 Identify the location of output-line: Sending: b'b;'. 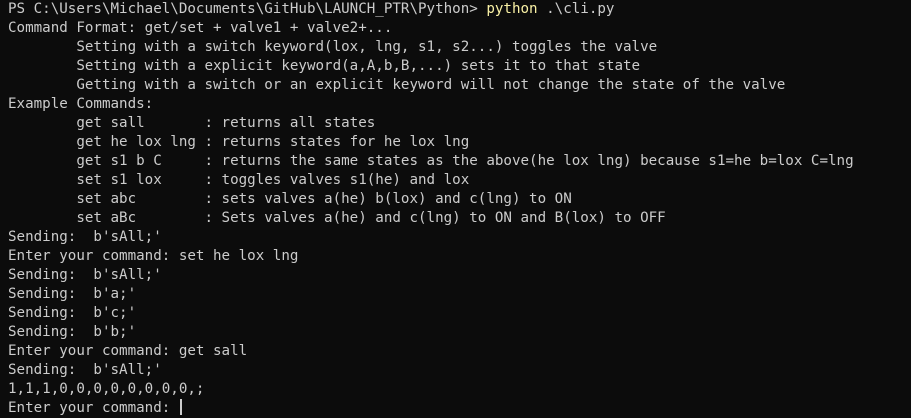
(72, 332).